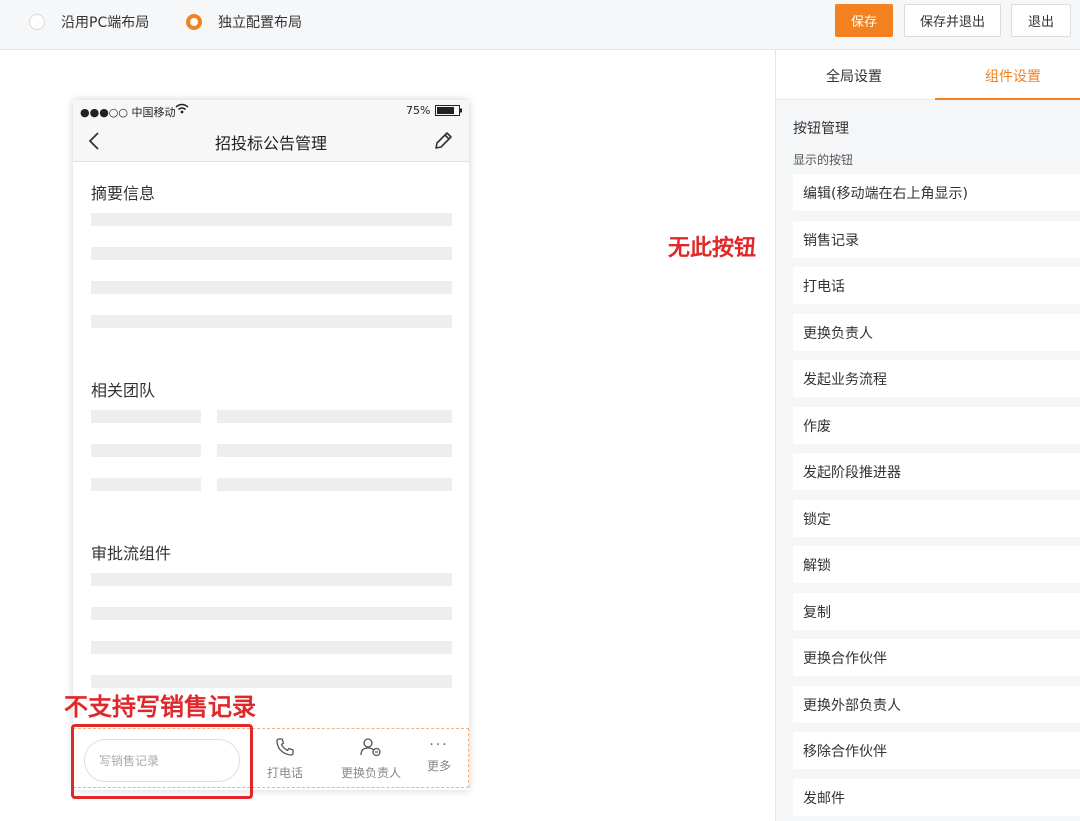 The width and height of the screenshot is (1080, 821). Describe the element at coordinates (936, 518) in the screenshot. I see `button-list-item: 锁定` at that location.